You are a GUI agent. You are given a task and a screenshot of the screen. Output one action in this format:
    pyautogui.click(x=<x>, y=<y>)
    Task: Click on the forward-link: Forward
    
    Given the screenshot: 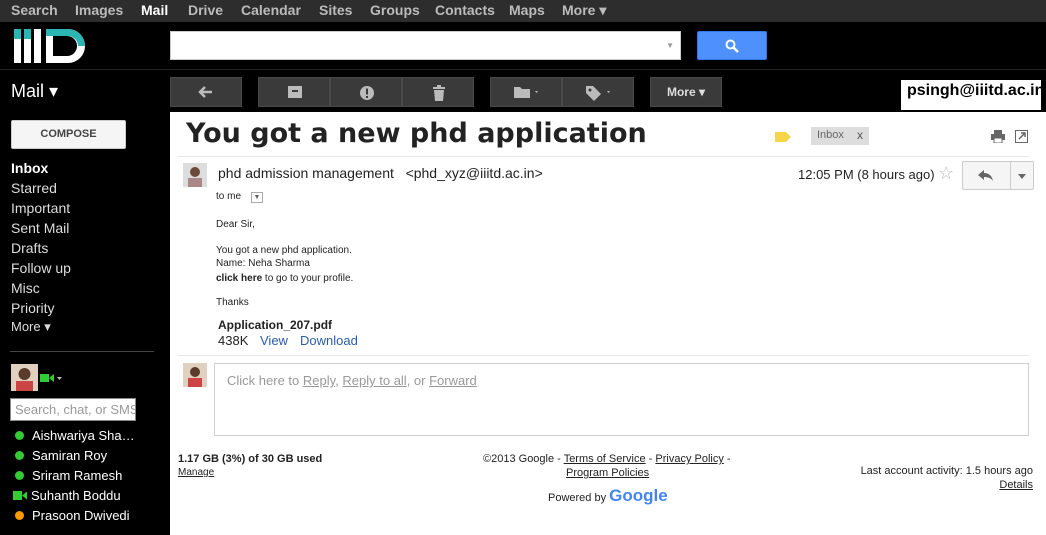 What is the action you would take?
    pyautogui.click(x=453, y=380)
    